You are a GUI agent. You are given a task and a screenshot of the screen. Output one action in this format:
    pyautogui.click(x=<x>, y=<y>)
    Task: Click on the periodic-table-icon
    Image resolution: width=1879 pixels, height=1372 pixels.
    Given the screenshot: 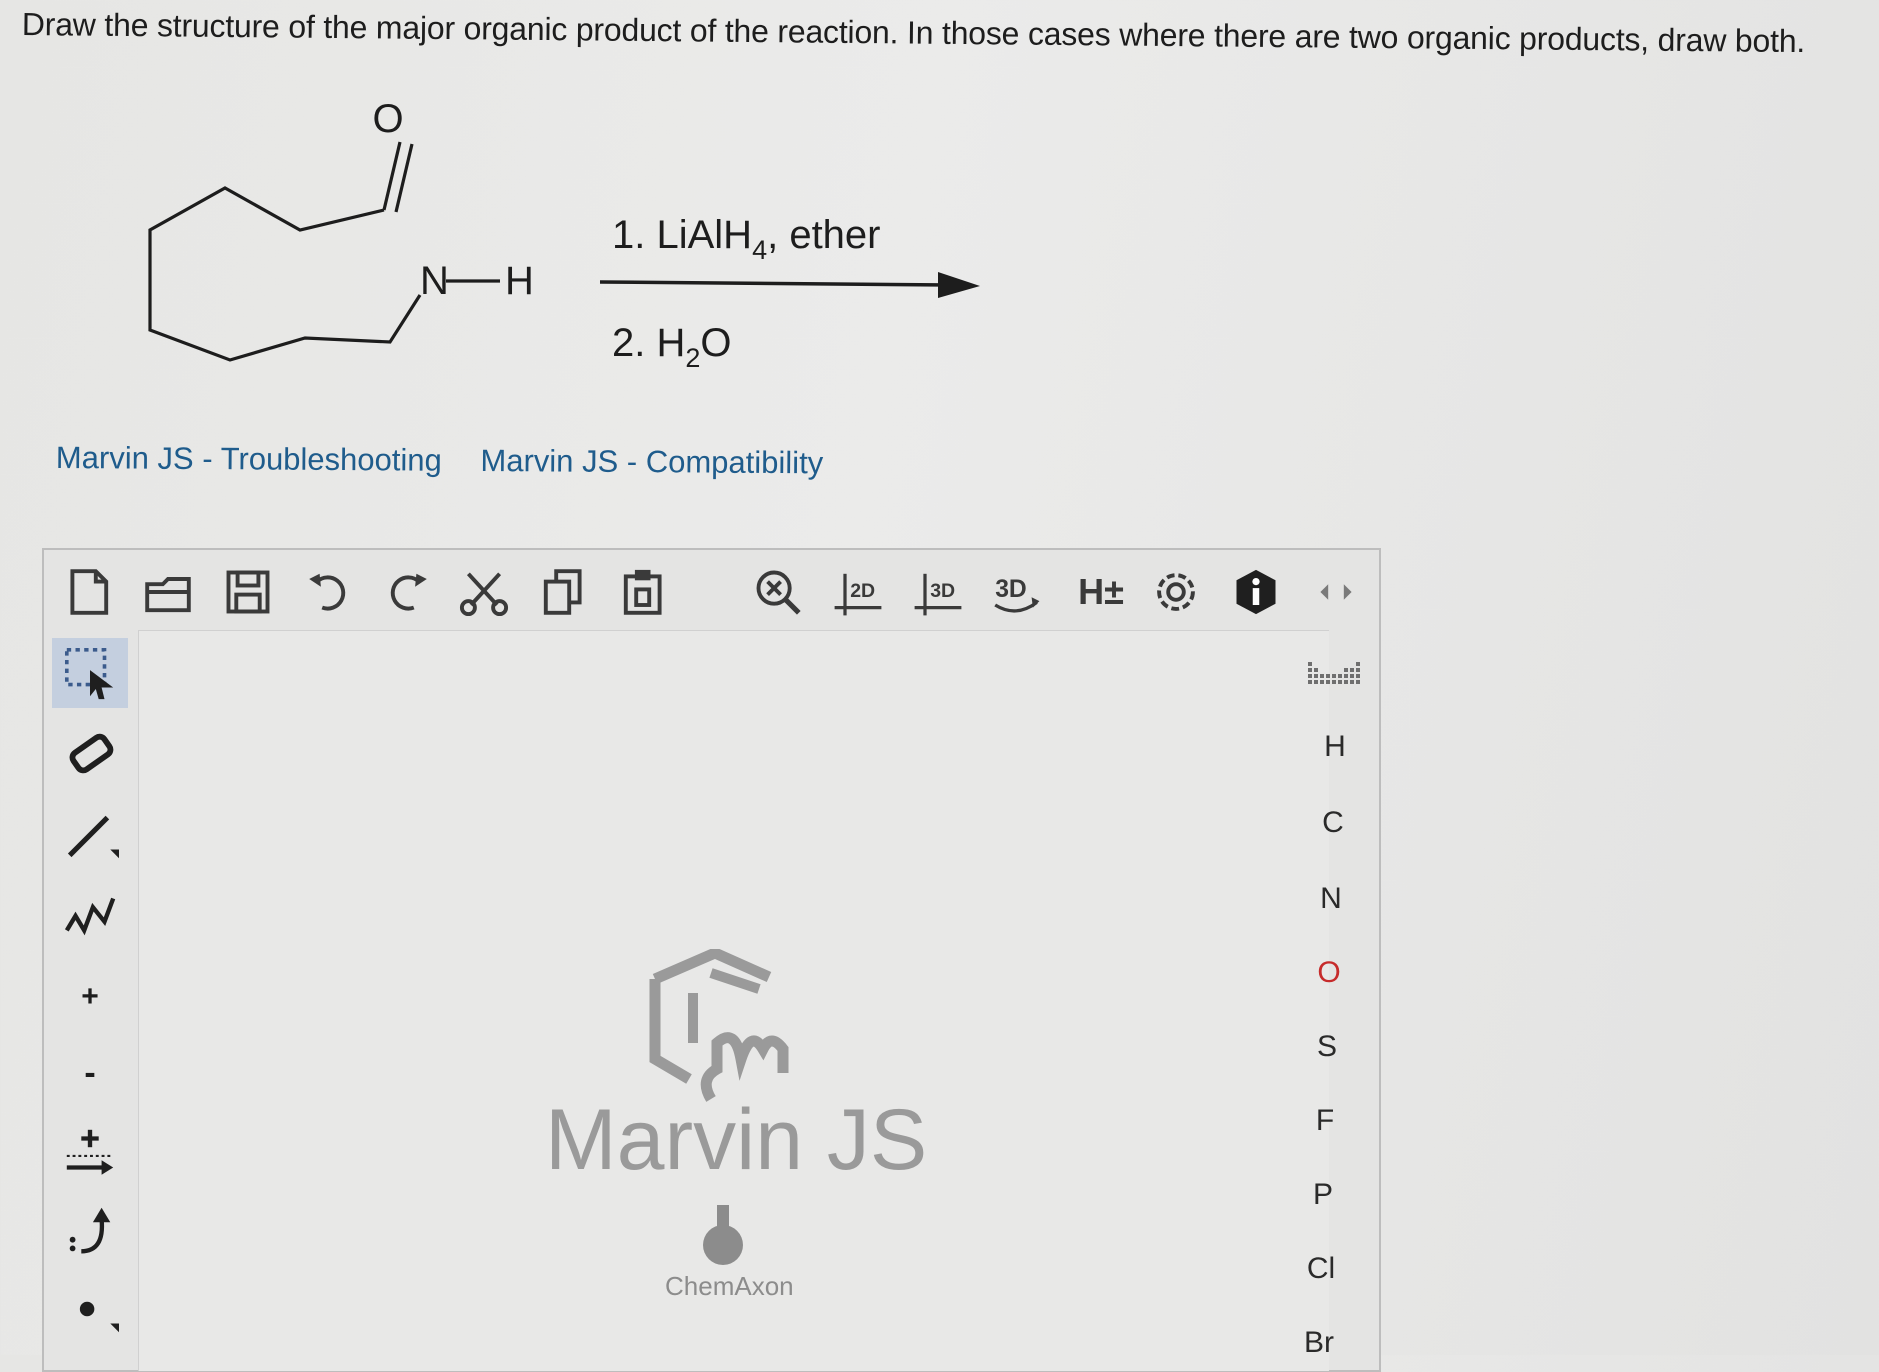 What is the action you would take?
    pyautogui.click(x=1334, y=673)
    